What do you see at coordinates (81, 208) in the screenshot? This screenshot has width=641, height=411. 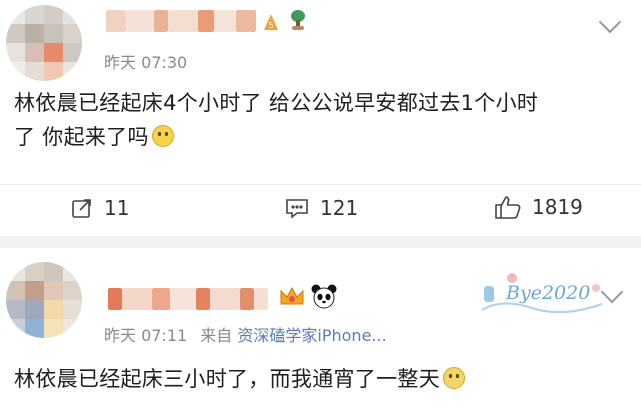 I see `repost-icon` at bounding box center [81, 208].